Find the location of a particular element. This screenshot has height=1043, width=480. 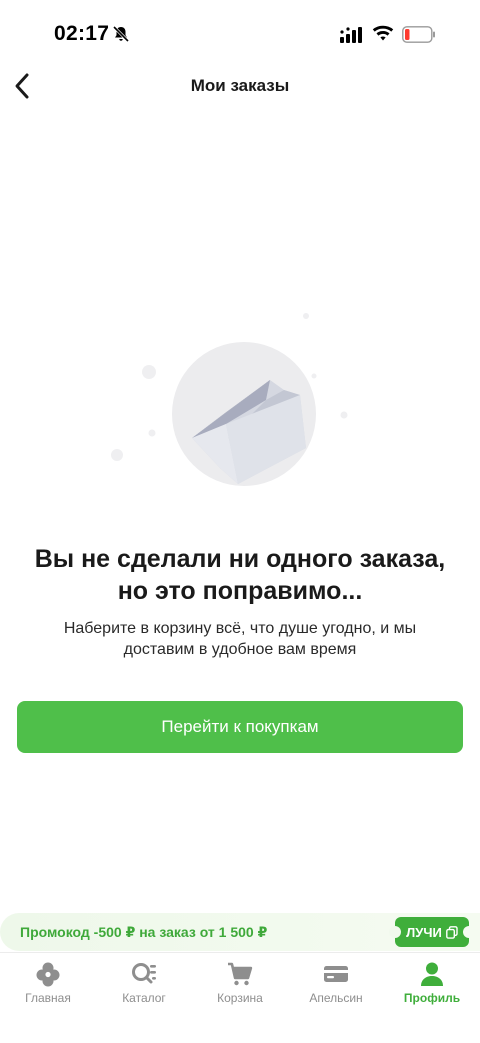

home-icon is located at coordinates (48, 974).